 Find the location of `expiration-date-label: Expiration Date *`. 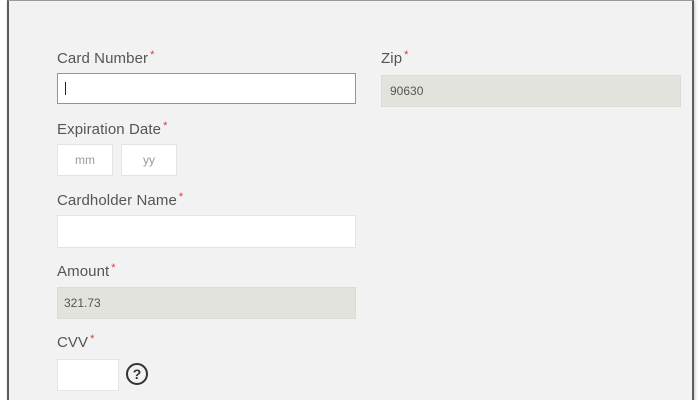

expiration-date-label: Expiration Date * is located at coordinates (112, 129).